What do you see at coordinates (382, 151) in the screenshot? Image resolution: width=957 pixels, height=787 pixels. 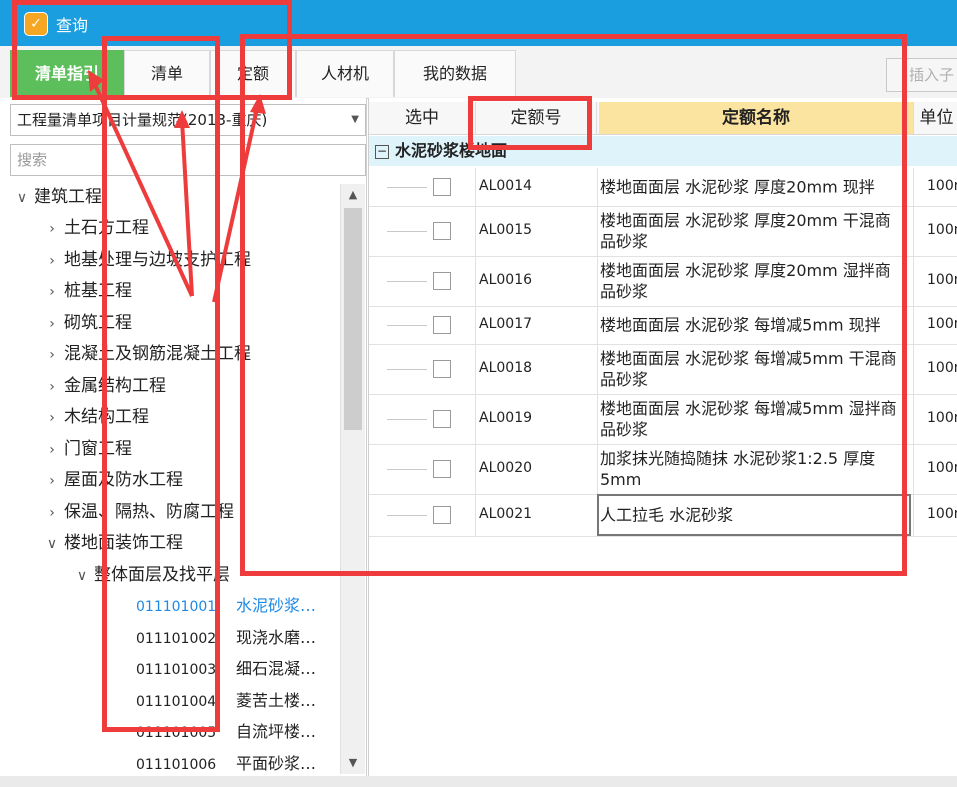 I see `collapse-icon: −` at bounding box center [382, 151].